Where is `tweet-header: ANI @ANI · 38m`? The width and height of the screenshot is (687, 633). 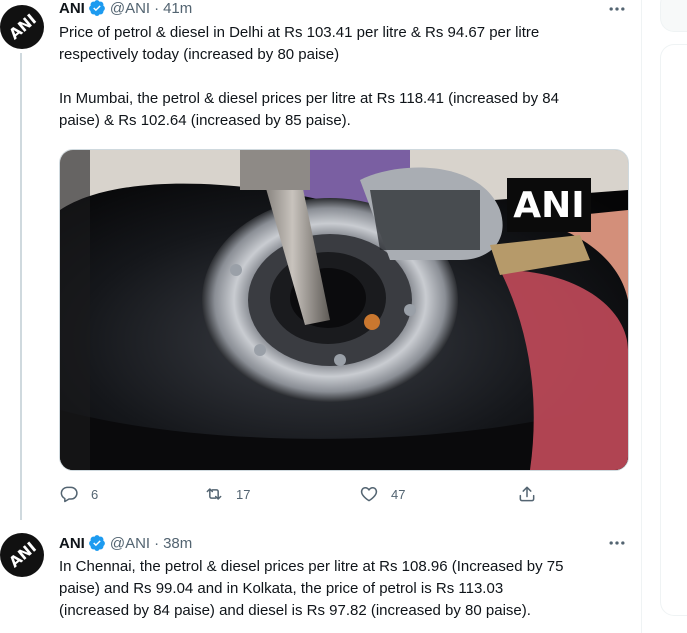 tweet-header: ANI @ANI · 38m is located at coordinates (125, 543).